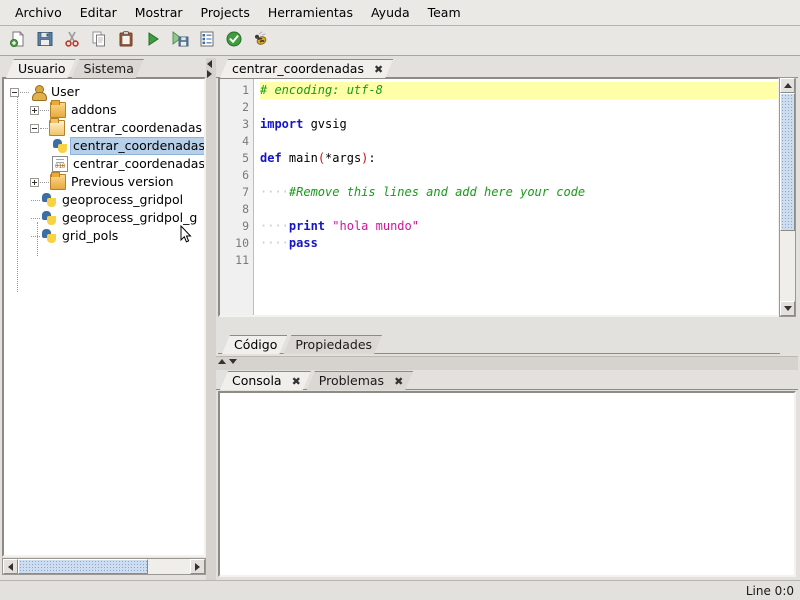  I want to click on menu-item-projects: Projects, so click(225, 12).